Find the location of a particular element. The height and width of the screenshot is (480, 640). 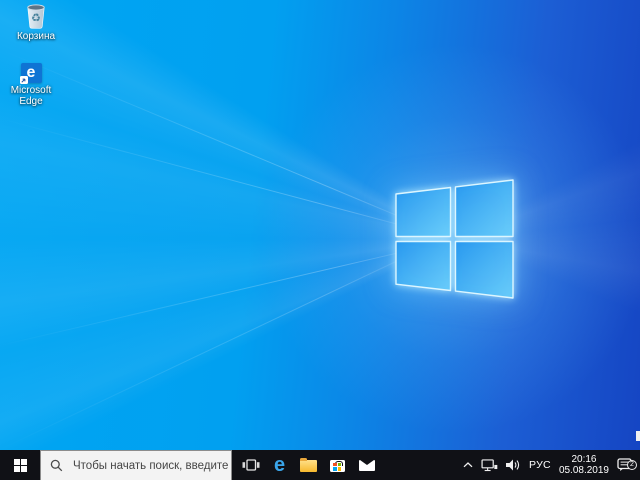

tray-overflow-button is located at coordinates (468, 465).